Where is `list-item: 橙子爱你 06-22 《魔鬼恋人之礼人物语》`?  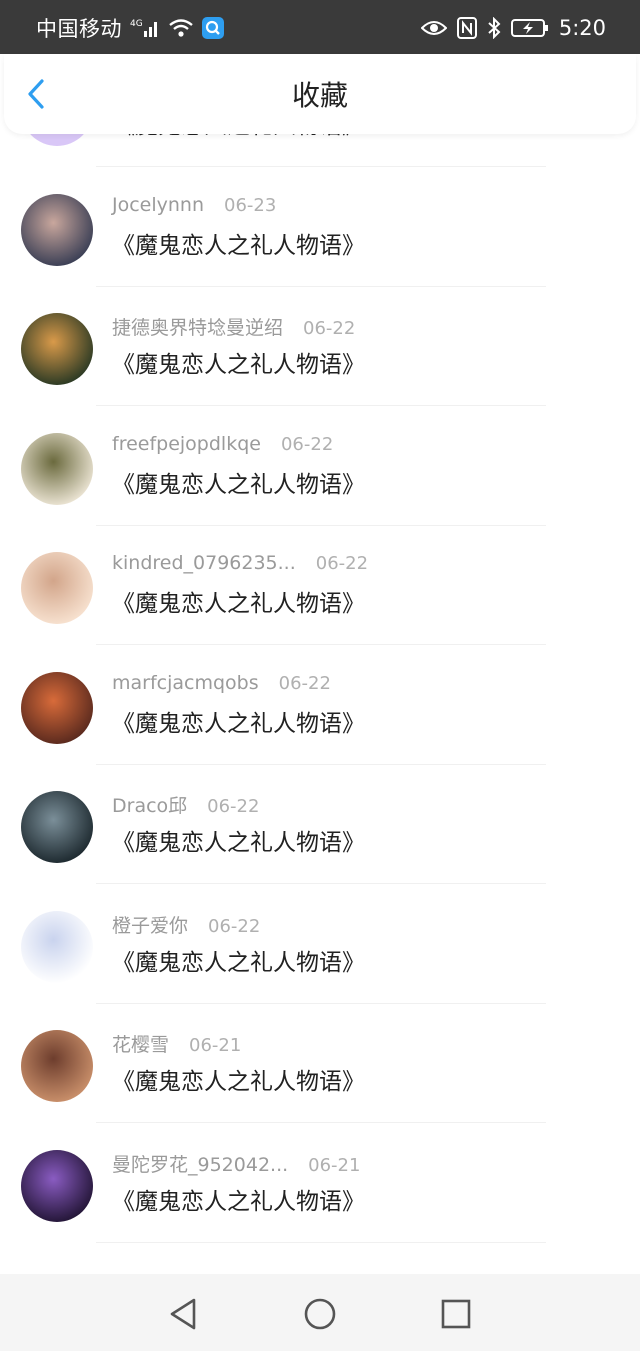 list-item: 橙子爱你 06-22 《魔鬼恋人之礼人物语》 is located at coordinates (320, 970).